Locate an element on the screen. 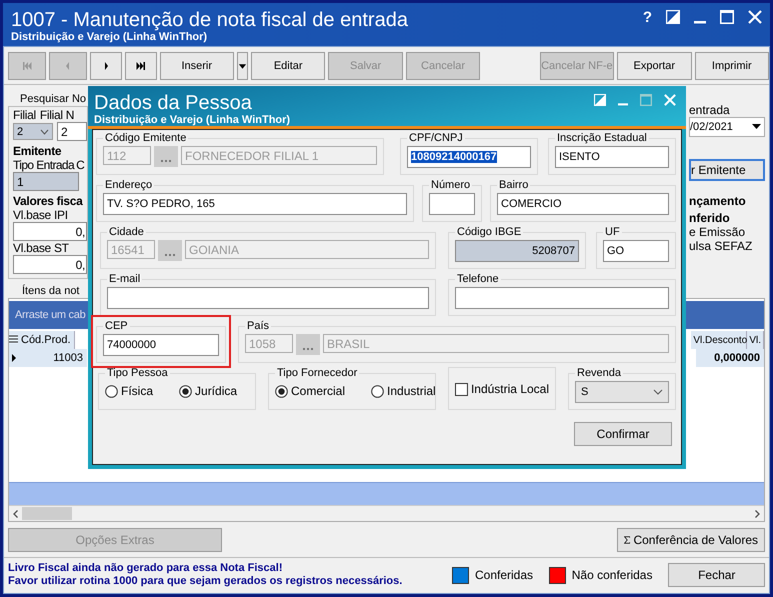 This screenshot has width=773, height=597. group-hint: Arraste um cab is located at coordinates (50, 315).